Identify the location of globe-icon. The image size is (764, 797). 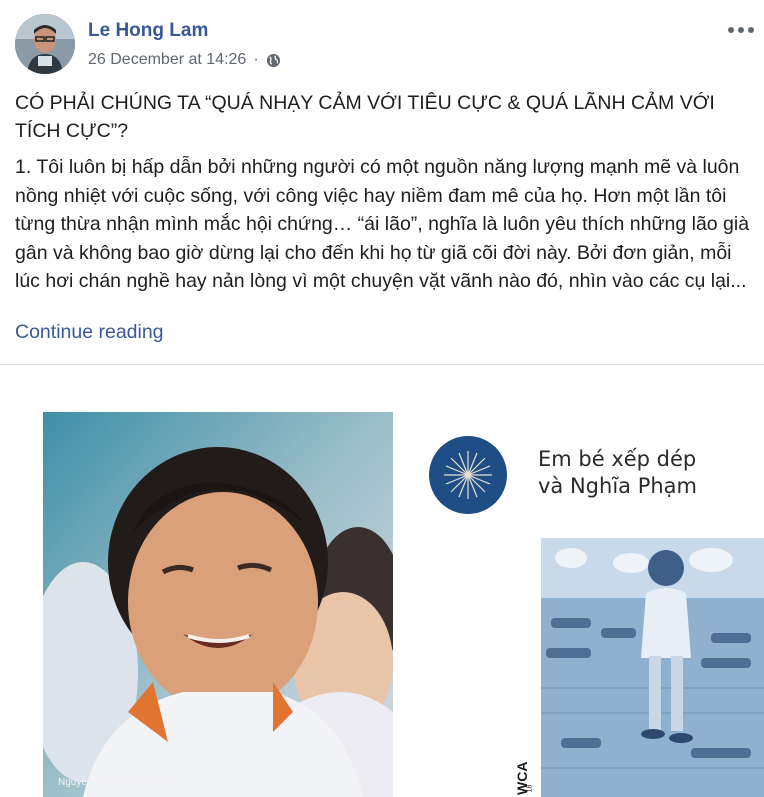
(273, 60).